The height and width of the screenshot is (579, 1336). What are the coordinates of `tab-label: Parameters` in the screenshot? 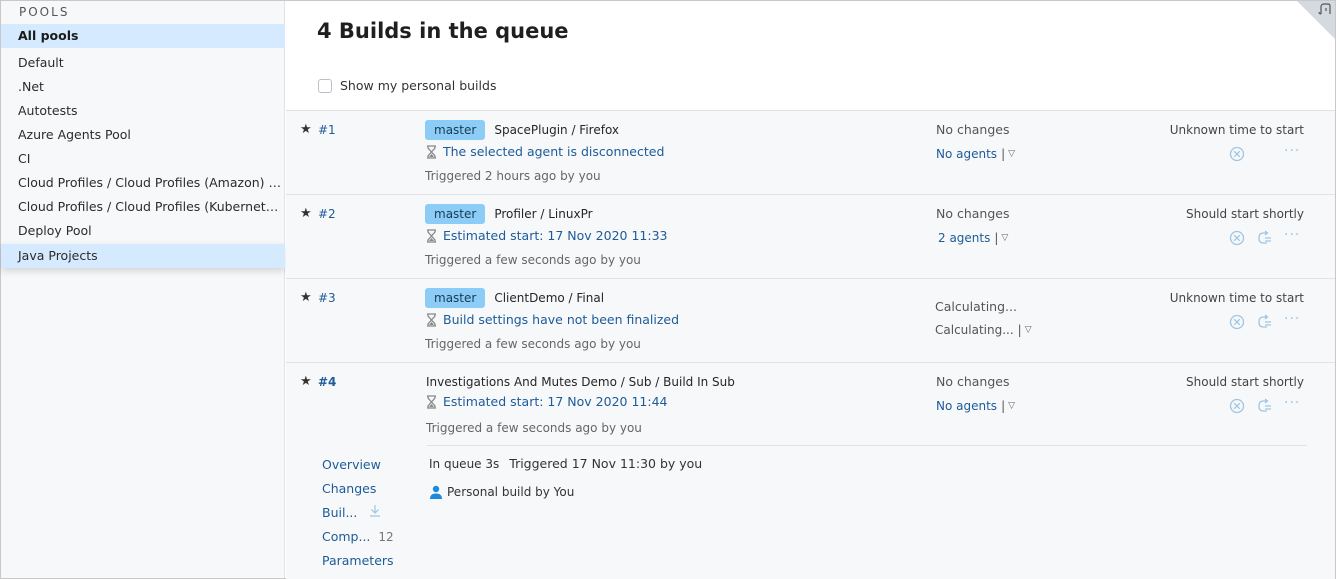 It's located at (358, 560).